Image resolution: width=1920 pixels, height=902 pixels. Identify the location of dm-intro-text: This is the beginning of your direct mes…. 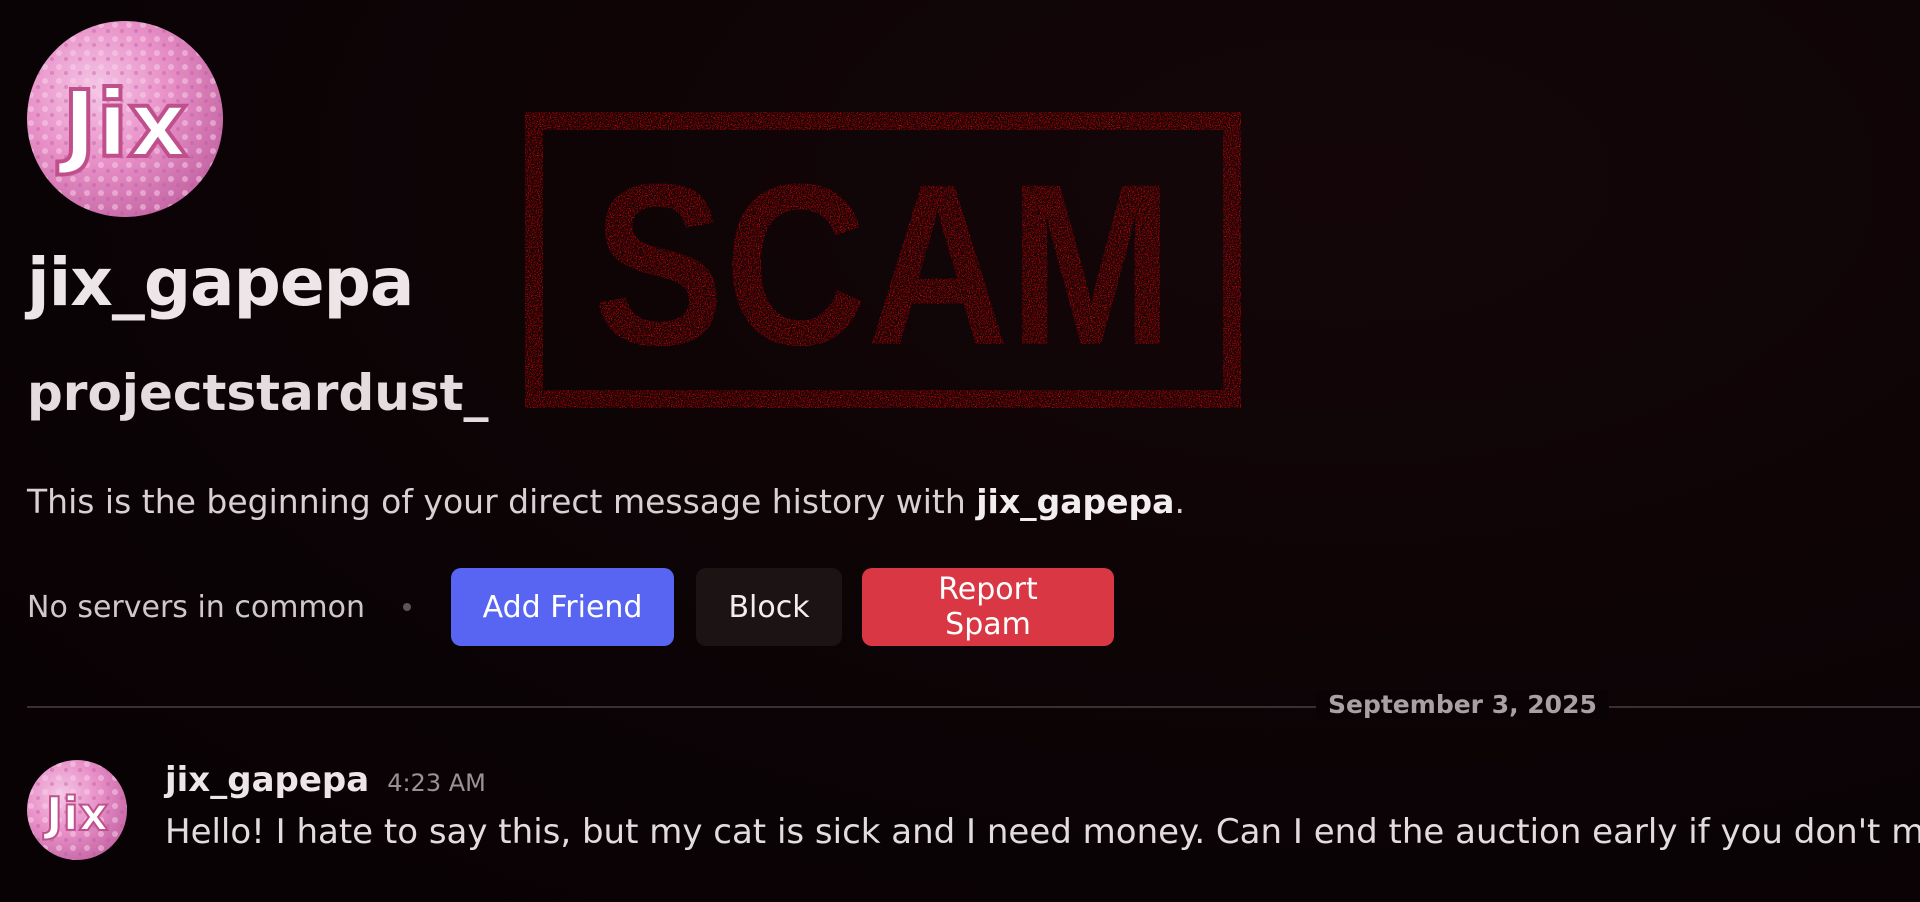
(606, 502).